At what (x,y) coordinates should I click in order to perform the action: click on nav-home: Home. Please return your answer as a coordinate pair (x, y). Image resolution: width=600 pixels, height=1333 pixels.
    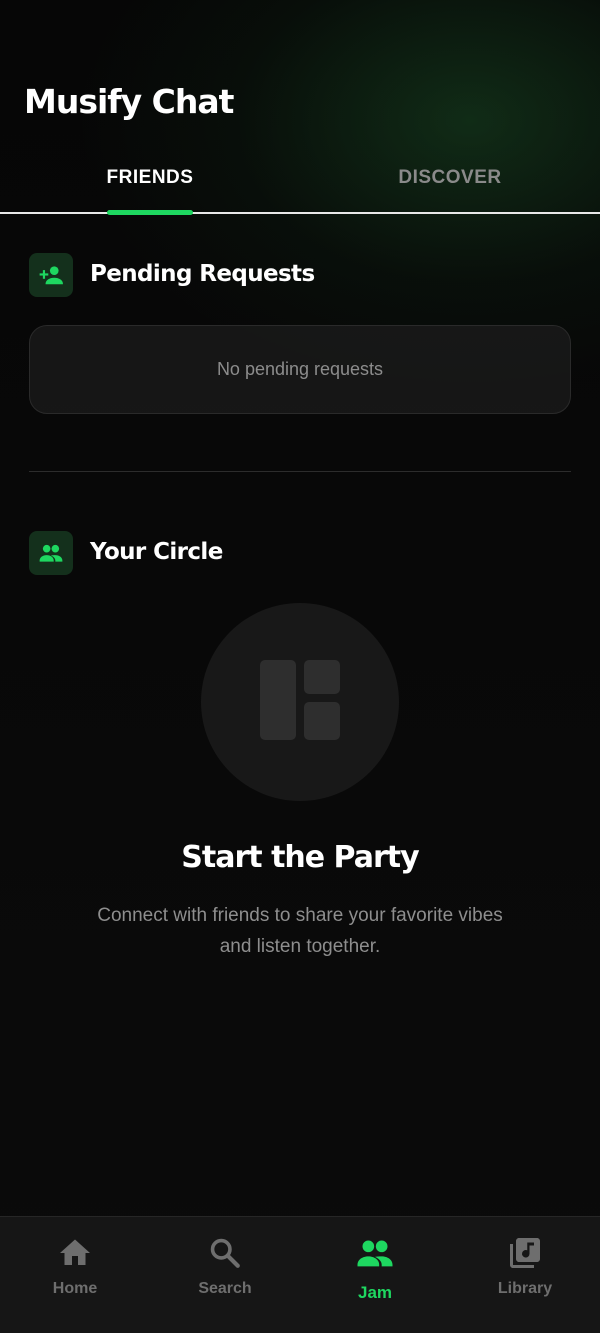
    Looking at the image, I should click on (75, 1275).